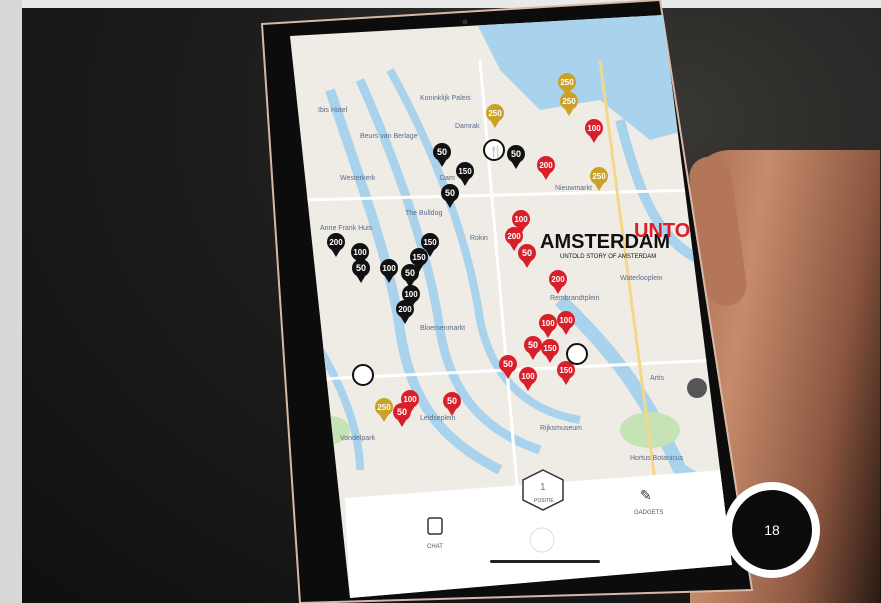 The height and width of the screenshot is (603, 881). Describe the element at coordinates (697, 388) in the screenshot. I see `location-marker-icon` at that location.